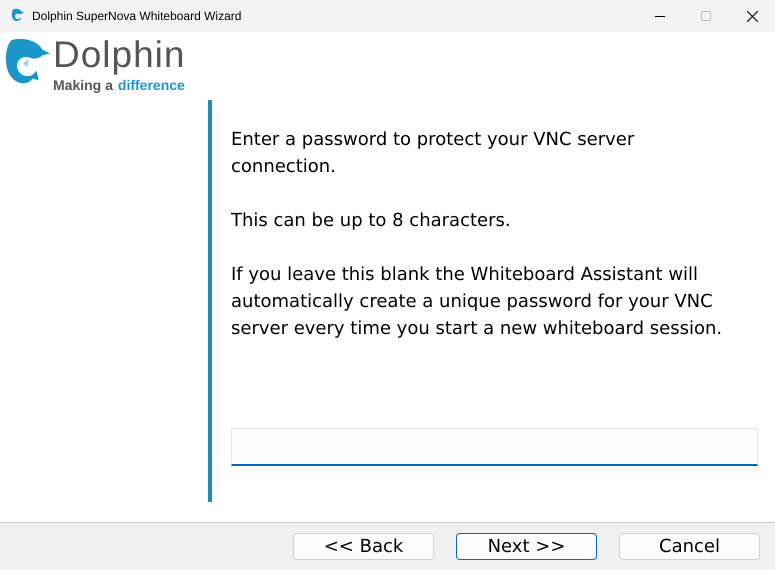 The width and height of the screenshot is (775, 570). I want to click on logo-wordmark: Dolphin, so click(119, 55).